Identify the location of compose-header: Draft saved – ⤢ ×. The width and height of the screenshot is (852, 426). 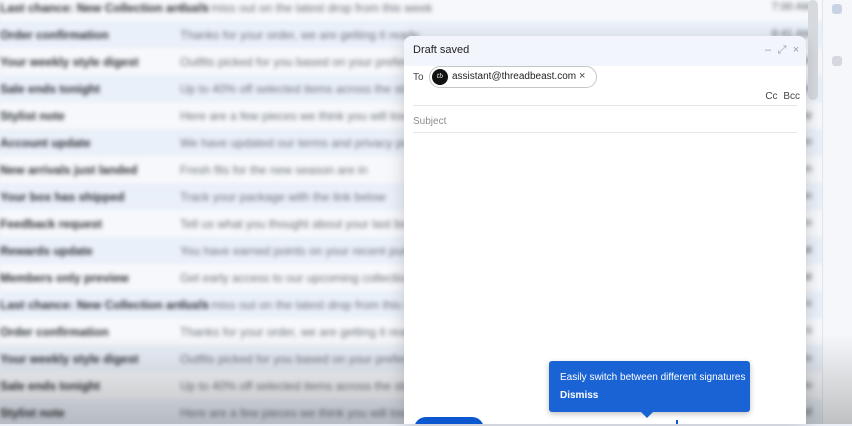
(605, 51).